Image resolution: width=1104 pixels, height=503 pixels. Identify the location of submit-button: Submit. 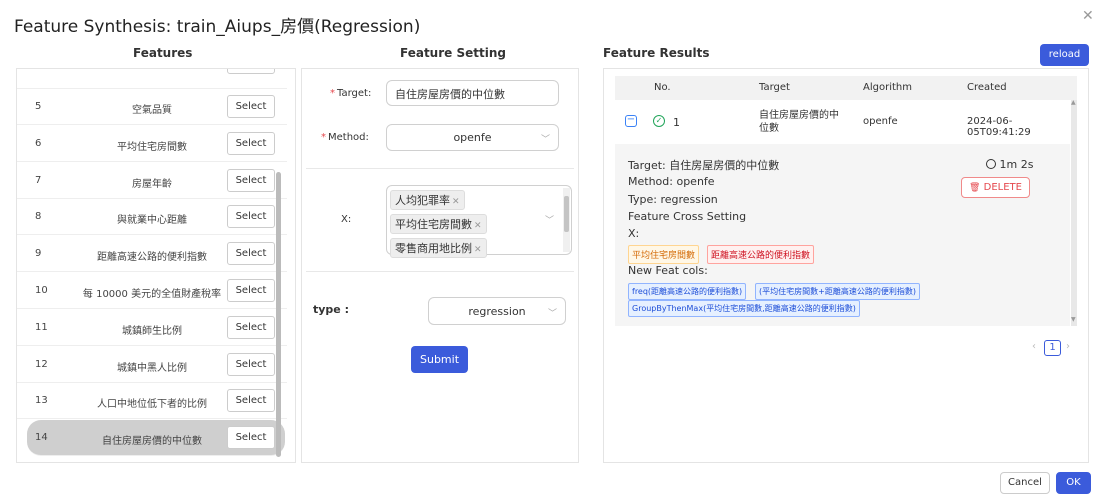
(439, 359).